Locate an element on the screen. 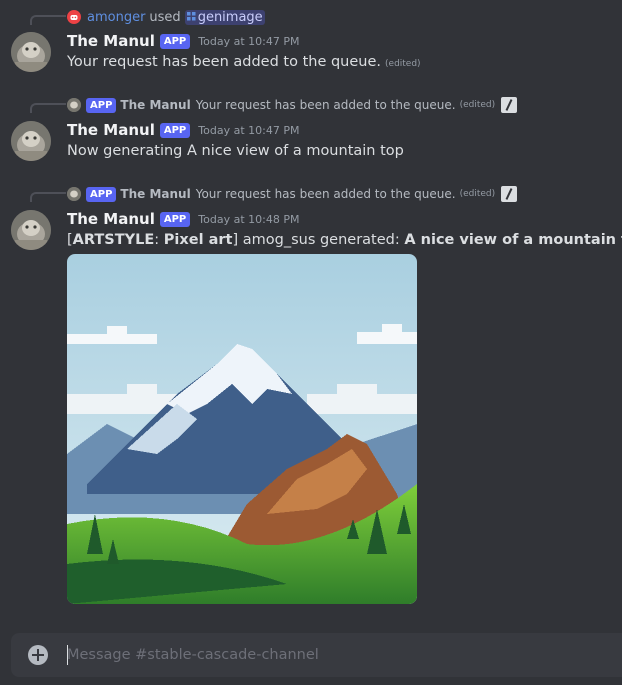 The width and height of the screenshot is (622, 685). prompt-text: A nice view of a mountain top is located at coordinates (513, 240).